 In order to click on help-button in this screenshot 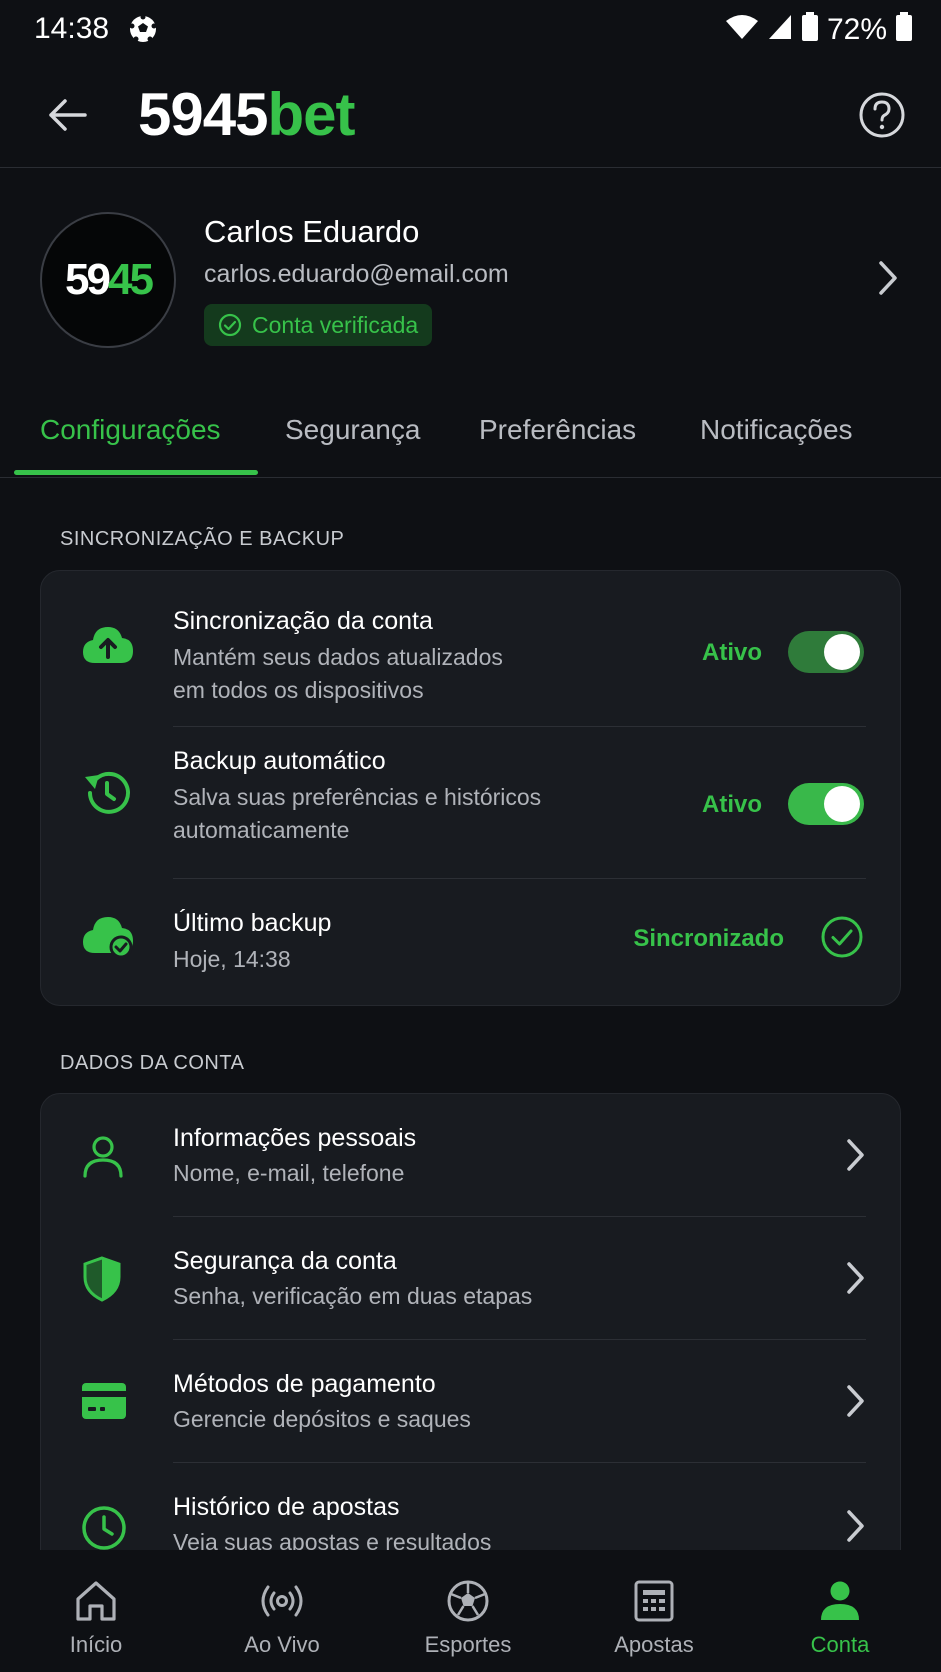, I will do `click(882, 115)`.